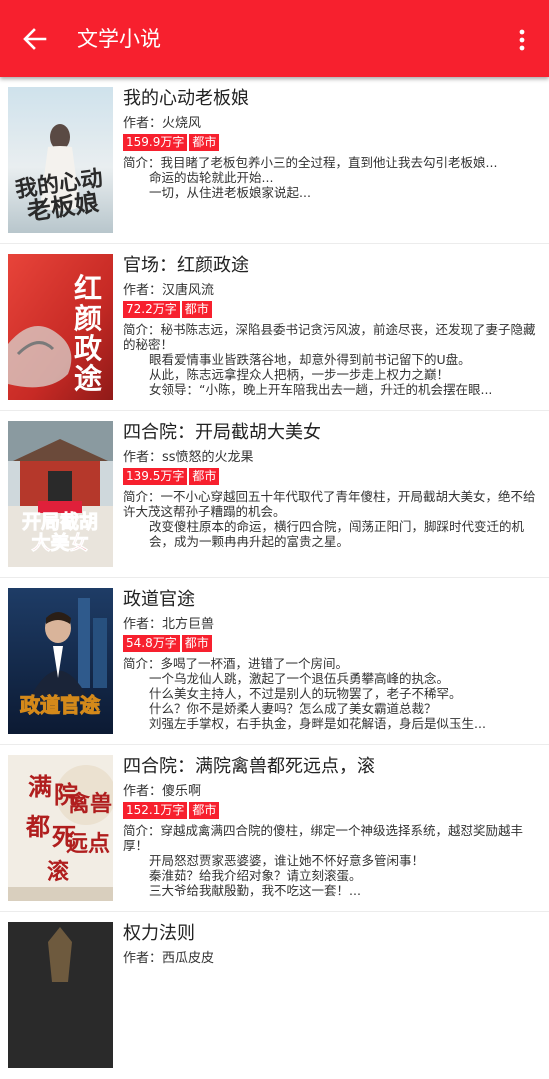  Describe the element at coordinates (151, 643) in the screenshot. I see `word-count-badge: 54.8万字` at that location.